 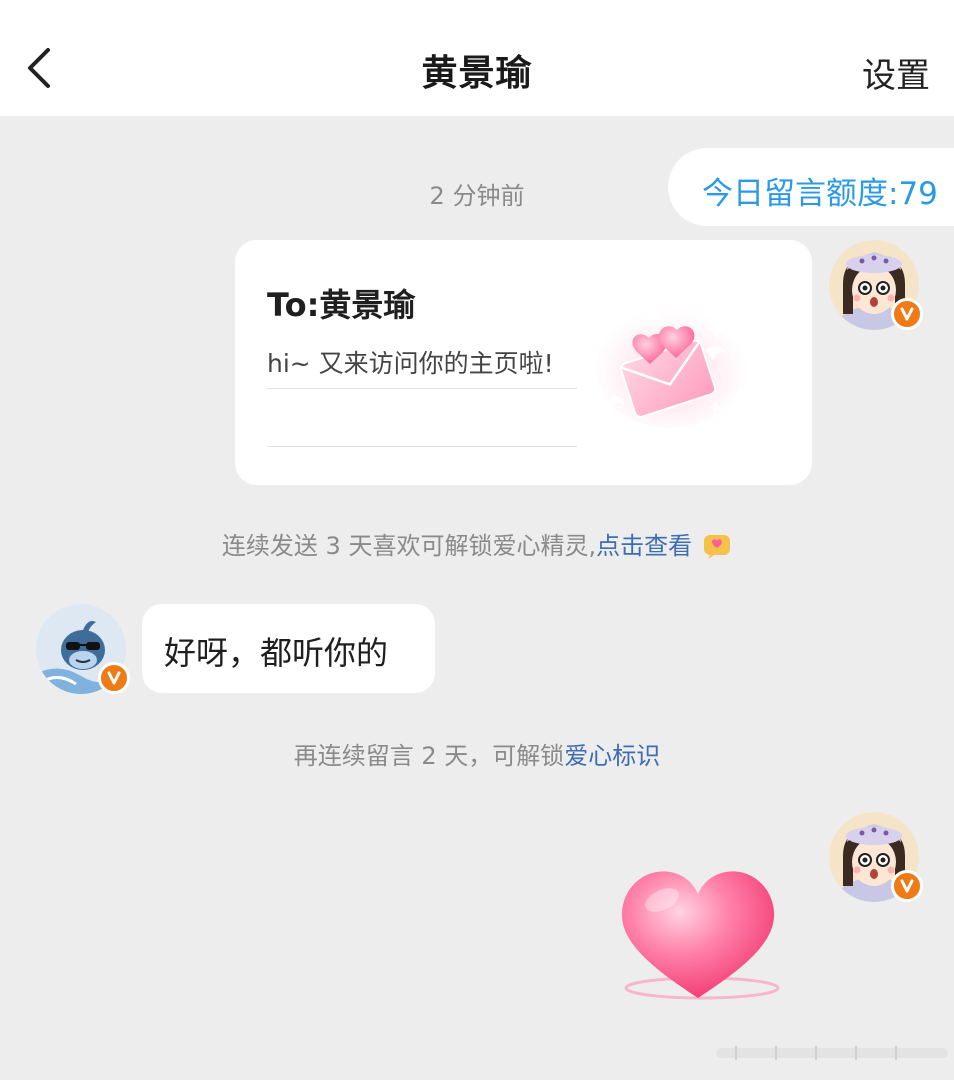 I want to click on notice-text: 连续发送 3 天喜欢可解锁爱心精灵,, so click(x=409, y=546).